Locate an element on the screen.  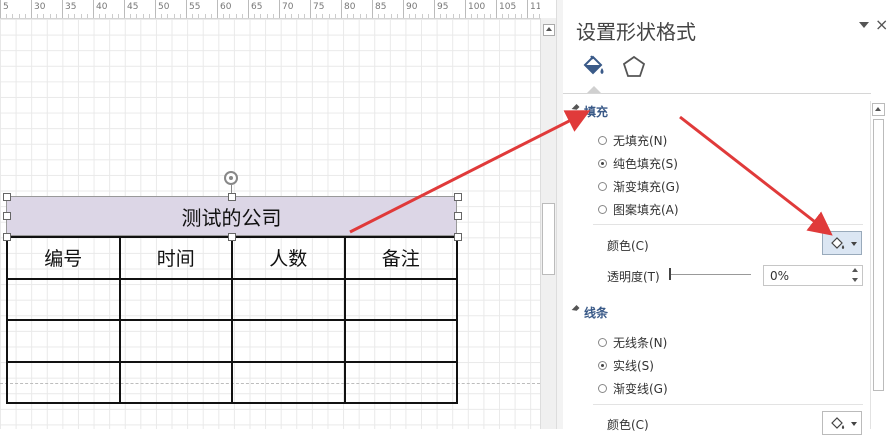
fill-option-gradient: 渐变填充(G) is located at coordinates (639, 186).